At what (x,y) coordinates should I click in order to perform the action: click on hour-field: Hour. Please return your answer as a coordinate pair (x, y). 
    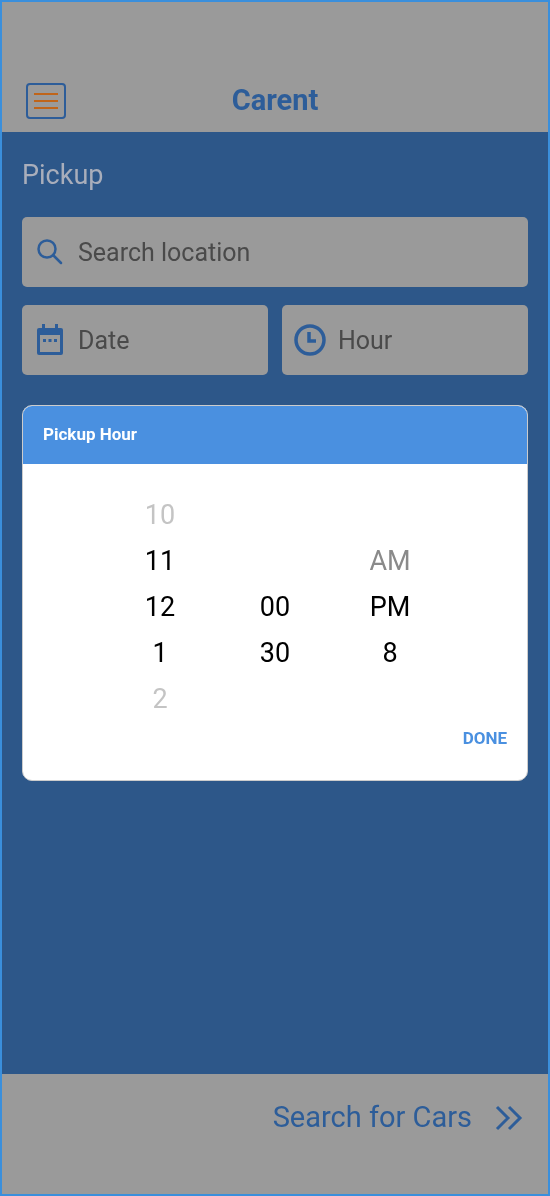
    Looking at the image, I should click on (405, 340).